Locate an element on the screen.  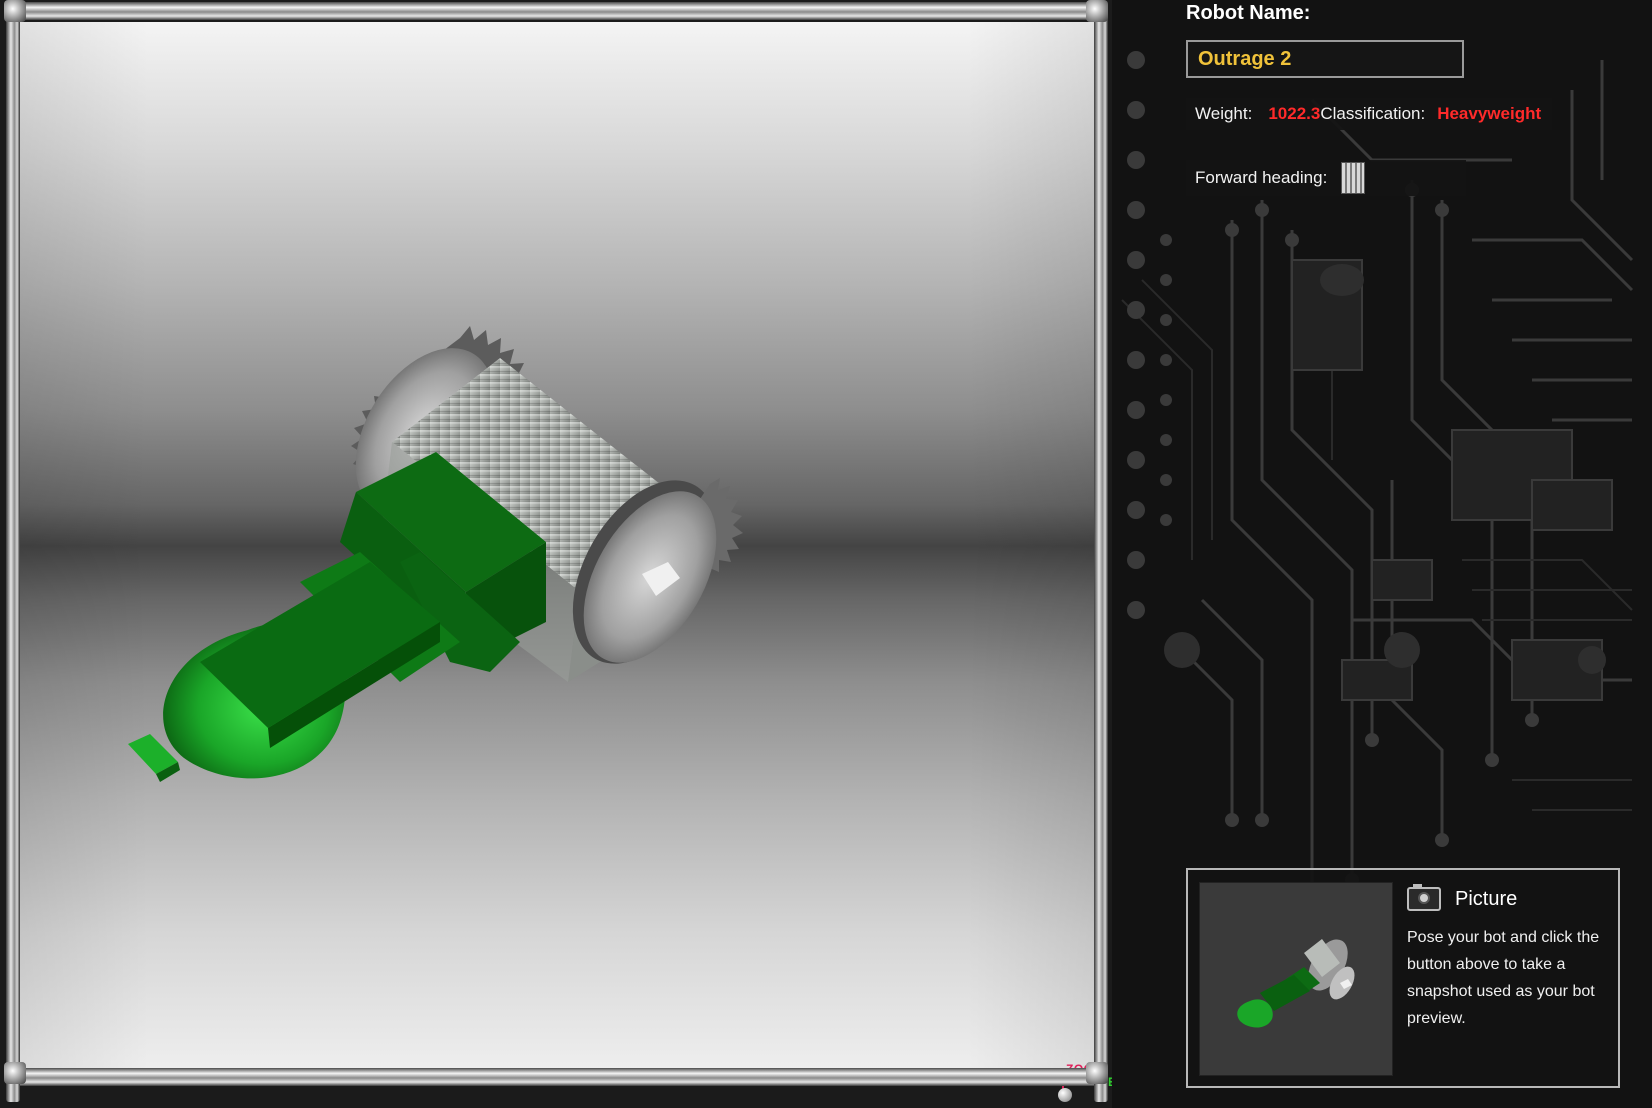
classification-value: Heavyweight is located at coordinates (1489, 113).